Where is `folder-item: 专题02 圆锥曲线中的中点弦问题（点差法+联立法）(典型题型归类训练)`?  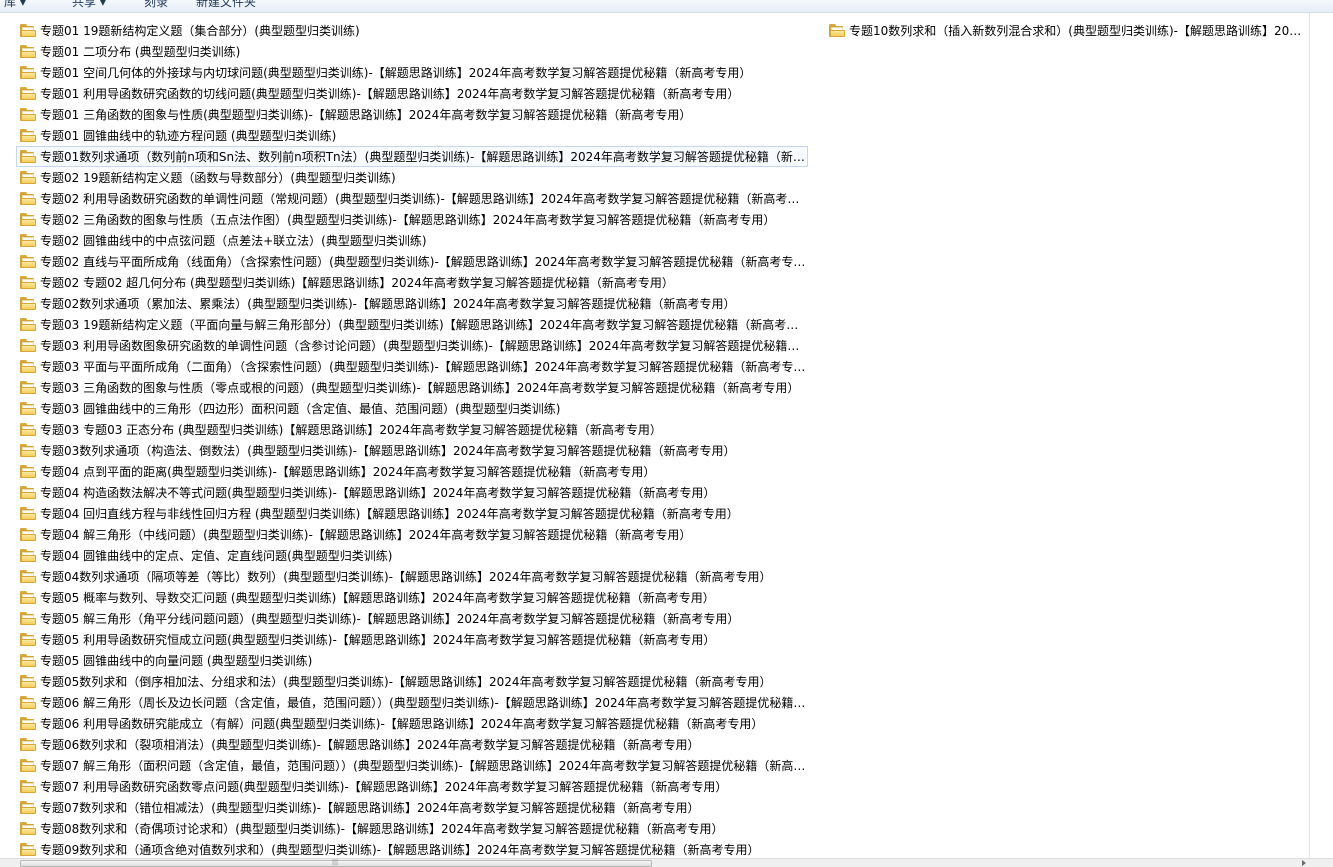
folder-item: 专题02 圆锥曲线中的中点弦问题（点差法+联立法）(典型题型归类训练) is located at coordinates (412, 240).